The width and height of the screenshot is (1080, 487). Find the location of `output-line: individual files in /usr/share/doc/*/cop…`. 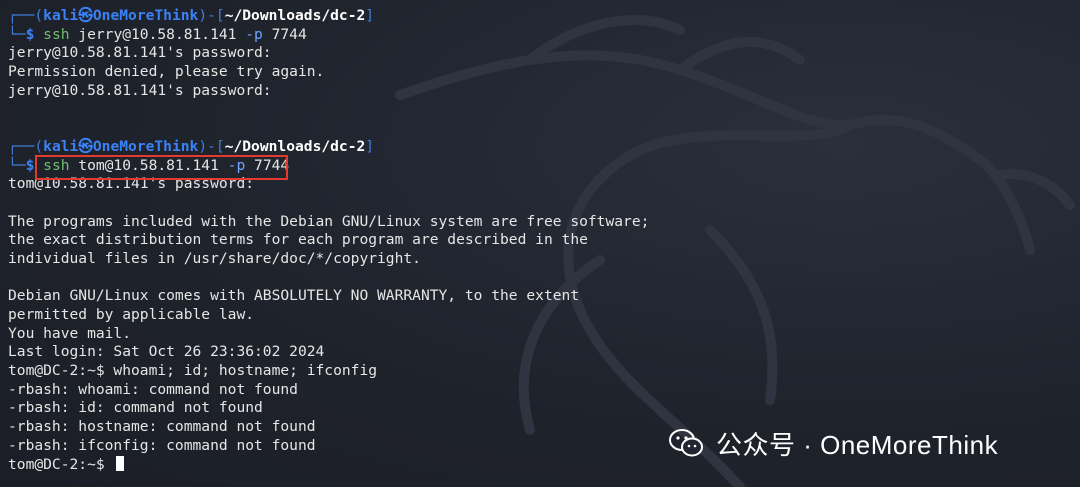

output-line: individual files in /usr/share/doc/*/cop… is located at coordinates (214, 258).